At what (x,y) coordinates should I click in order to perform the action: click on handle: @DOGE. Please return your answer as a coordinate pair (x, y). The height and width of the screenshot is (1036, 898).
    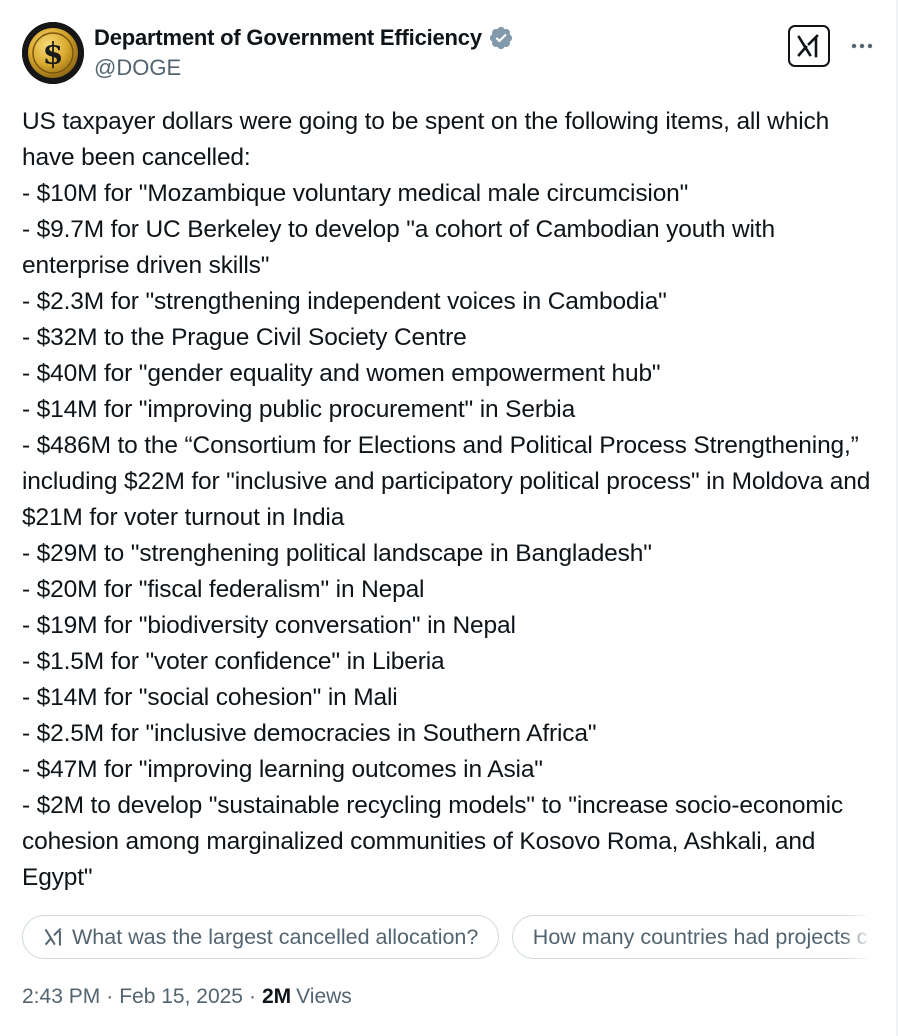
    Looking at the image, I should click on (304, 68).